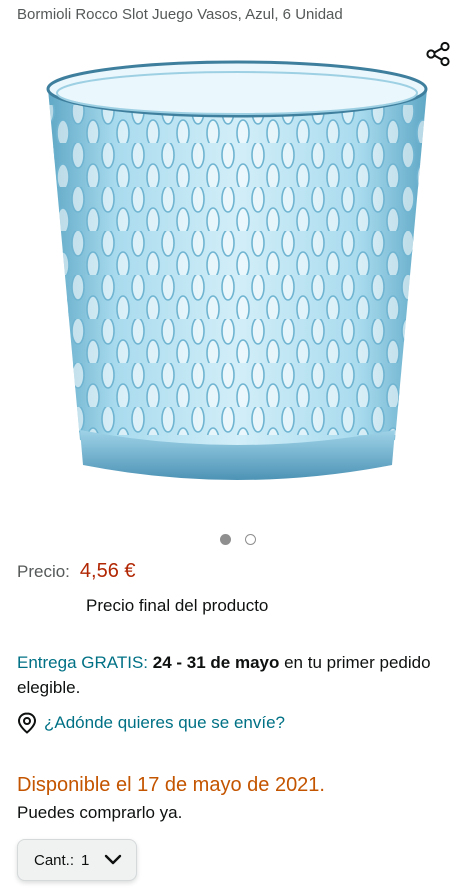 This screenshot has width=475, height=890. What do you see at coordinates (27, 723) in the screenshot?
I see `location-pin-icon` at bounding box center [27, 723].